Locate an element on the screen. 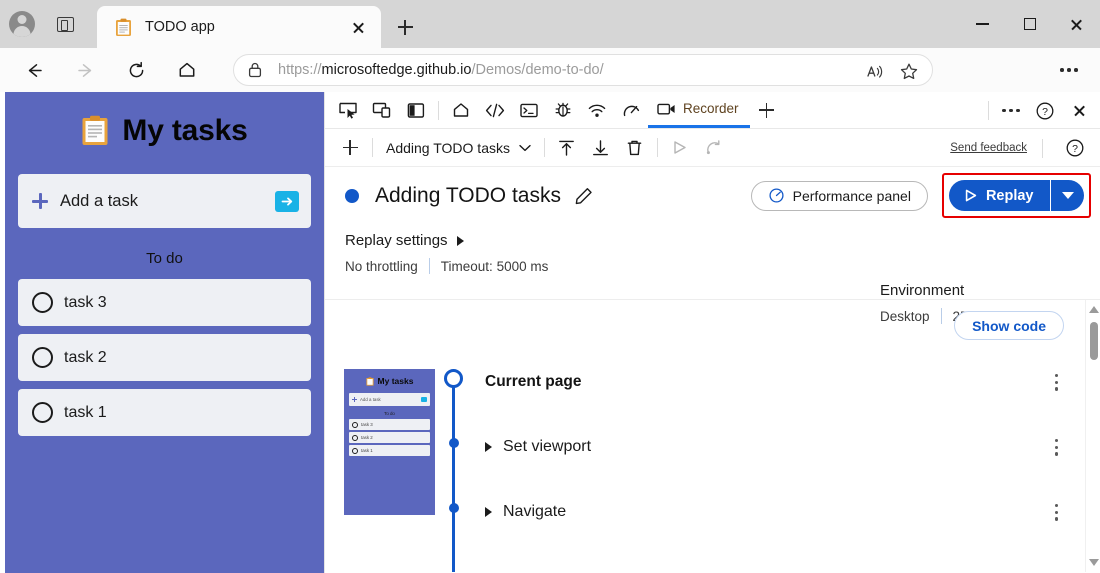 The width and height of the screenshot is (1100, 573). home-icon is located at coordinates (187, 69).